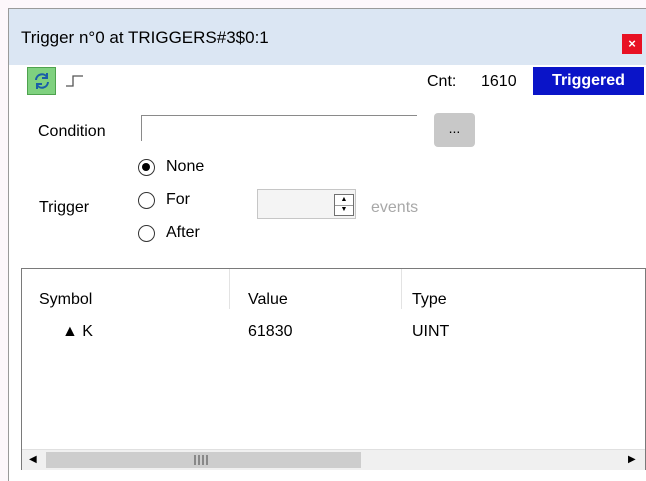 Image resolution: width=646 pixels, height=481 pixels. What do you see at coordinates (65, 300) in the screenshot?
I see `column-header-symbol: Symbol` at bounding box center [65, 300].